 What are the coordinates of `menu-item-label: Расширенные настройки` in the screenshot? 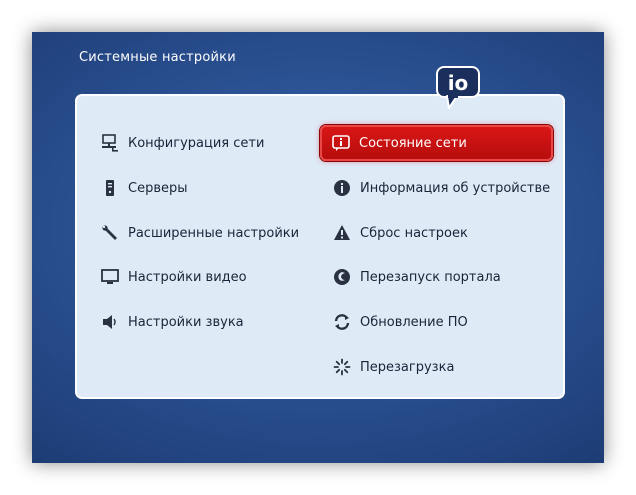 It's located at (214, 233).